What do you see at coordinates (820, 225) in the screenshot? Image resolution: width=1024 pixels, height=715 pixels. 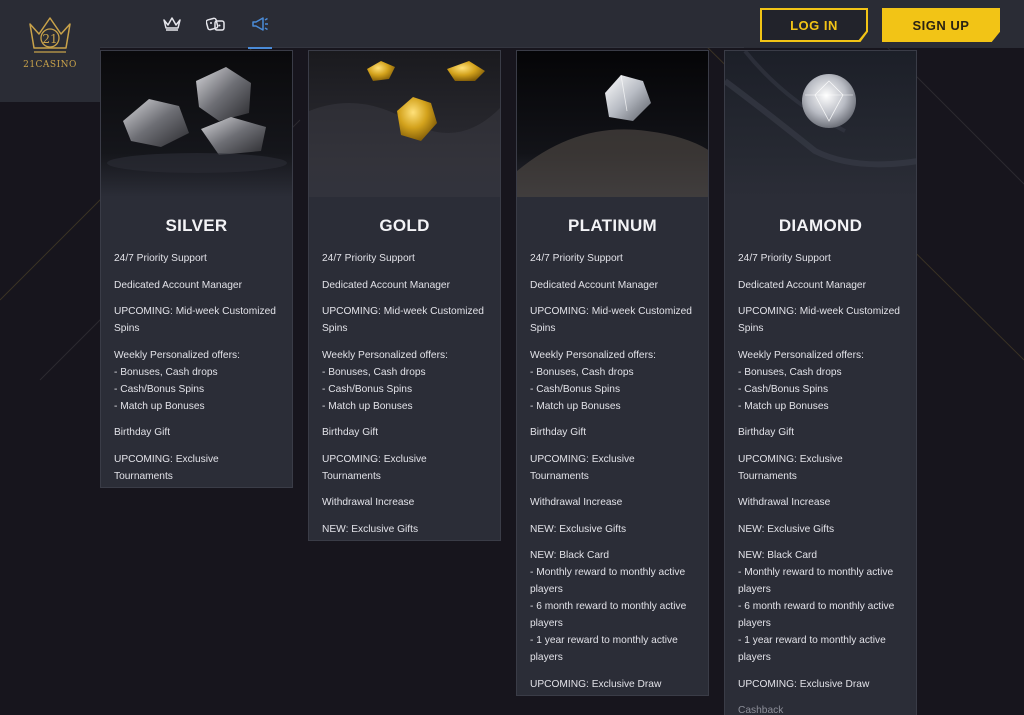 I see `tier-title: DIAMOND` at bounding box center [820, 225].